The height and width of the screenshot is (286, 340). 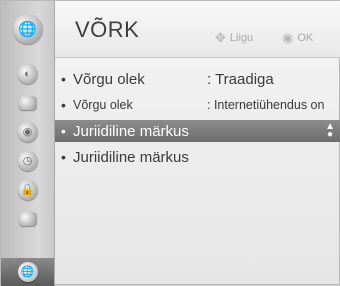 What do you see at coordinates (288, 37) in the screenshot?
I see `ok-button-icon: ◉` at bounding box center [288, 37].